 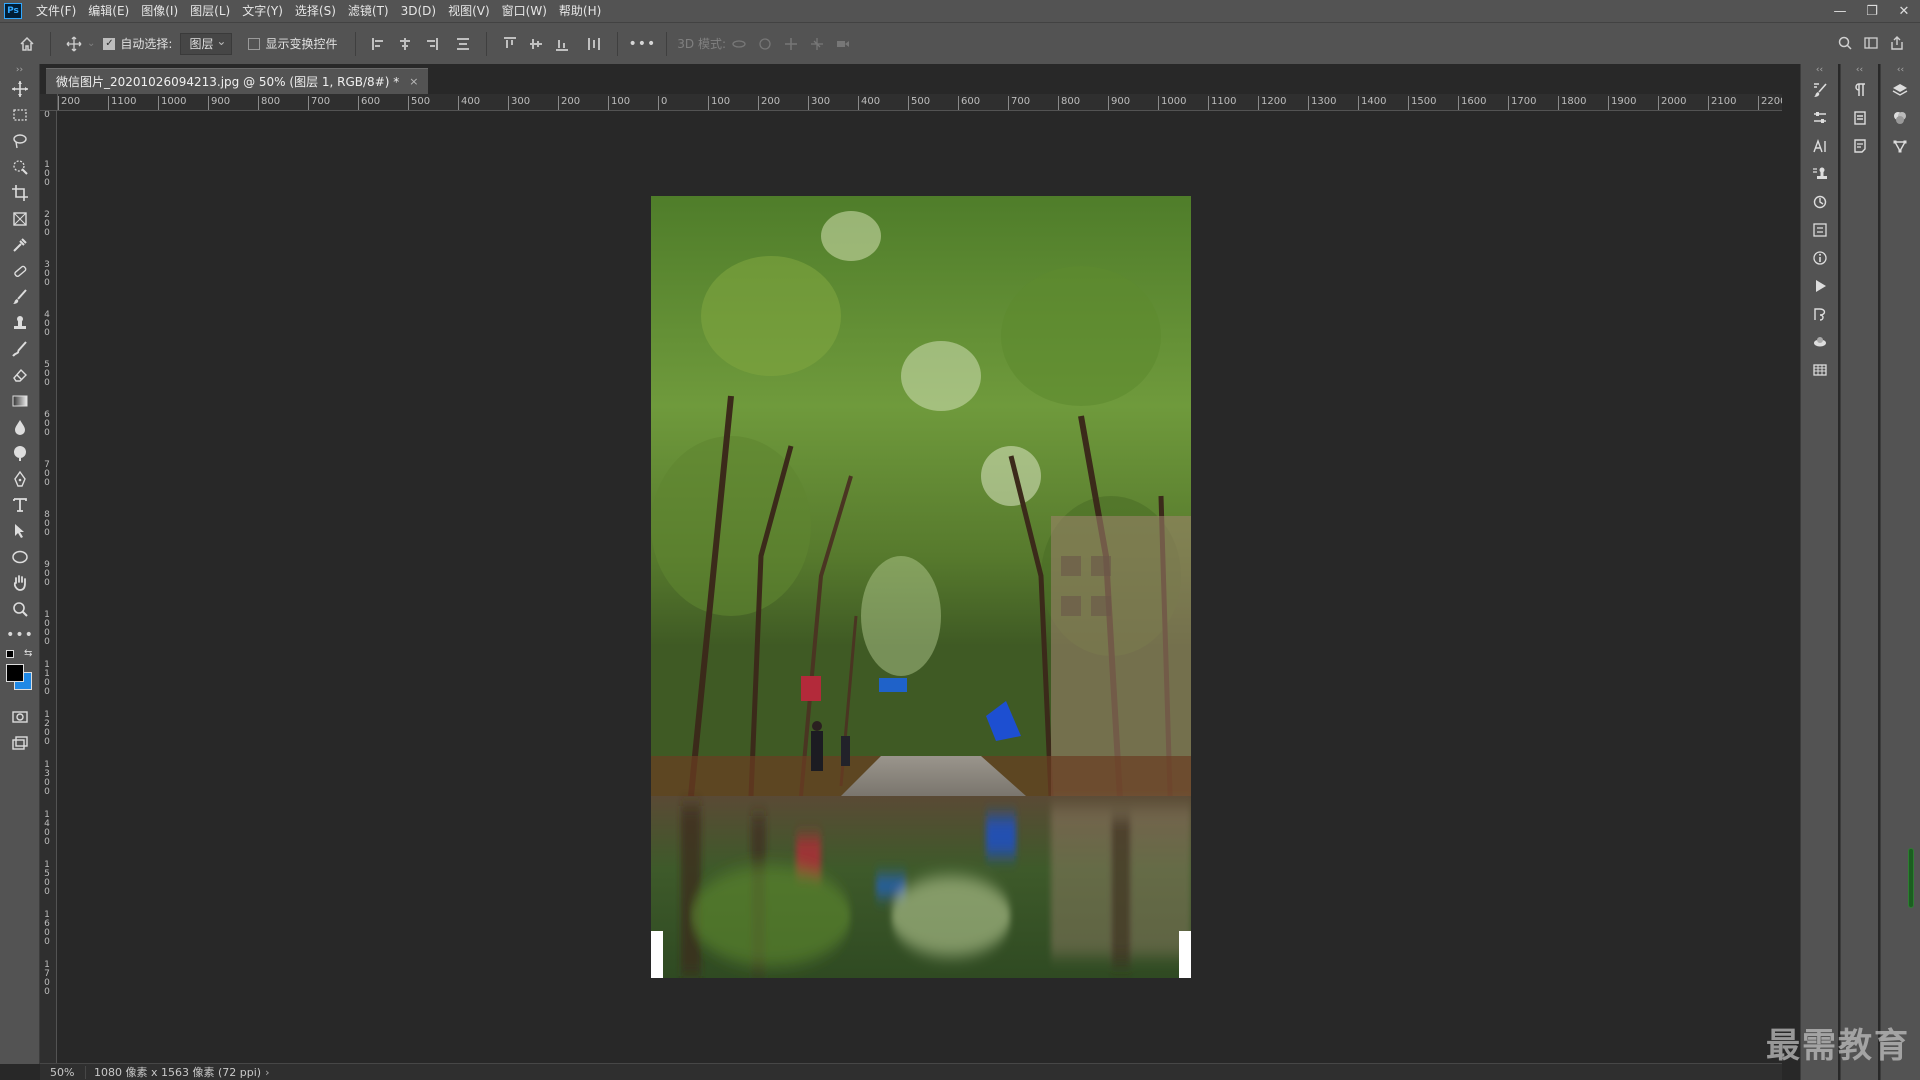 What do you see at coordinates (20, 297) in the screenshot?
I see `brush-tool-icon` at bounding box center [20, 297].